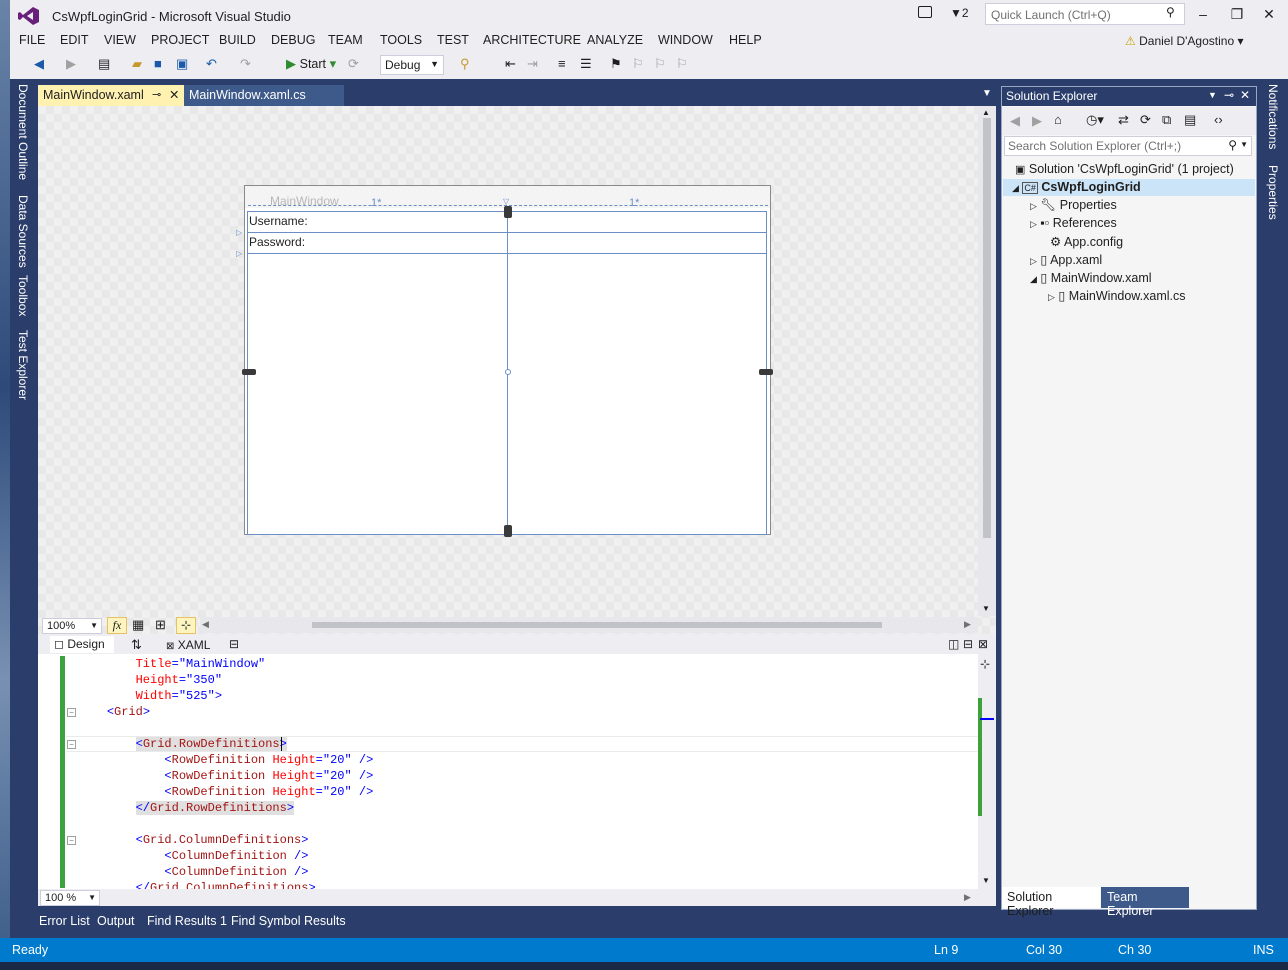 The width and height of the screenshot is (1288, 970). I want to click on scroll-up-icon: ▲, so click(986, 112).